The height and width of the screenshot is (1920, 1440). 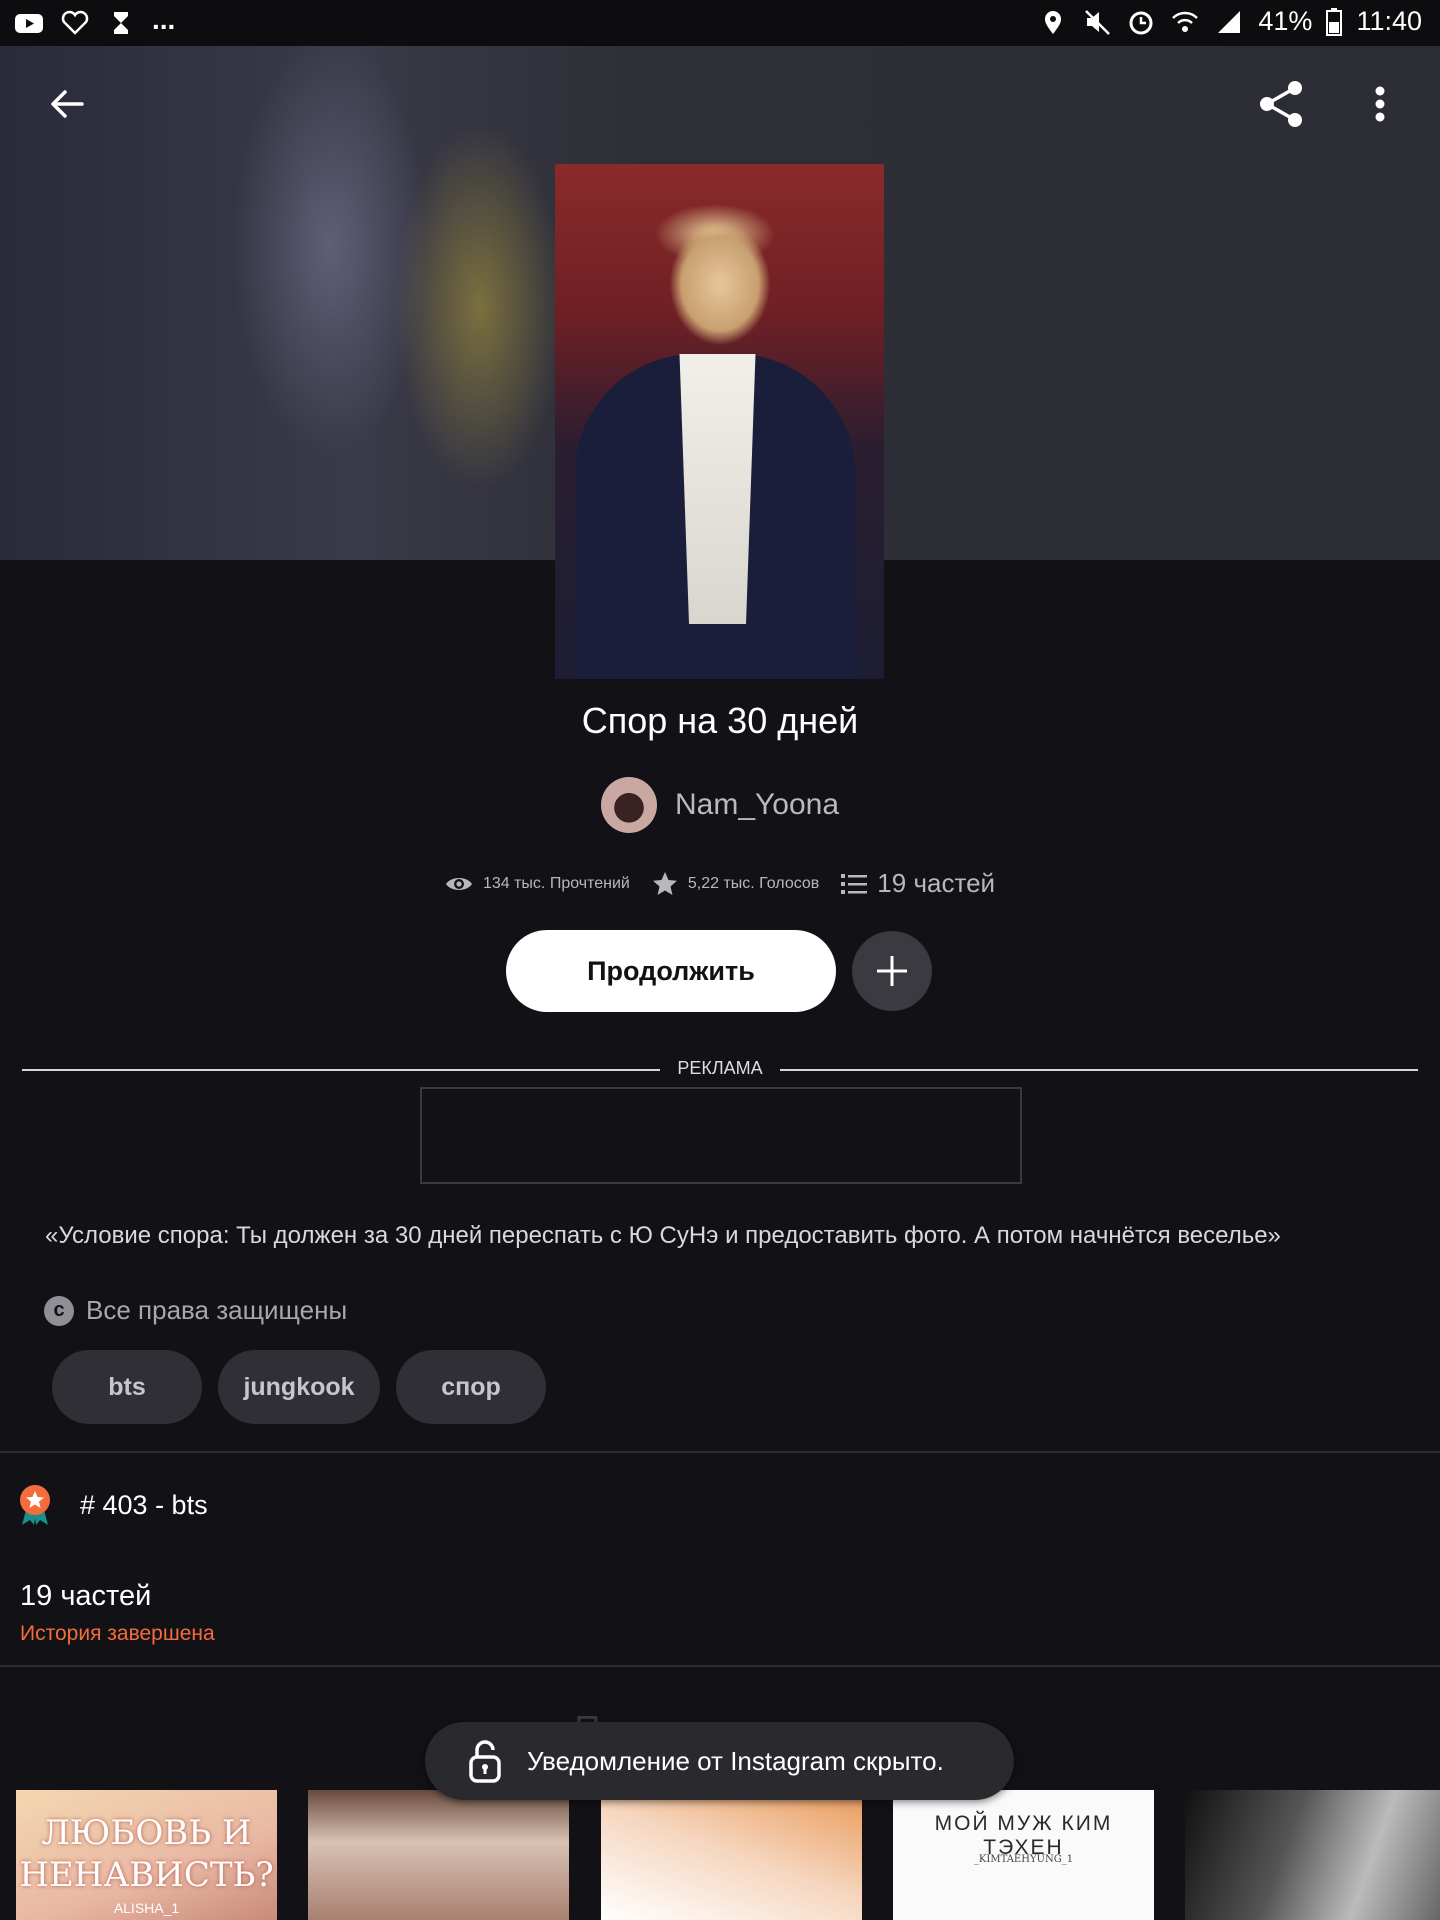 What do you see at coordinates (217, 1310) in the screenshot?
I see `copyright-text: Все права защищены` at bounding box center [217, 1310].